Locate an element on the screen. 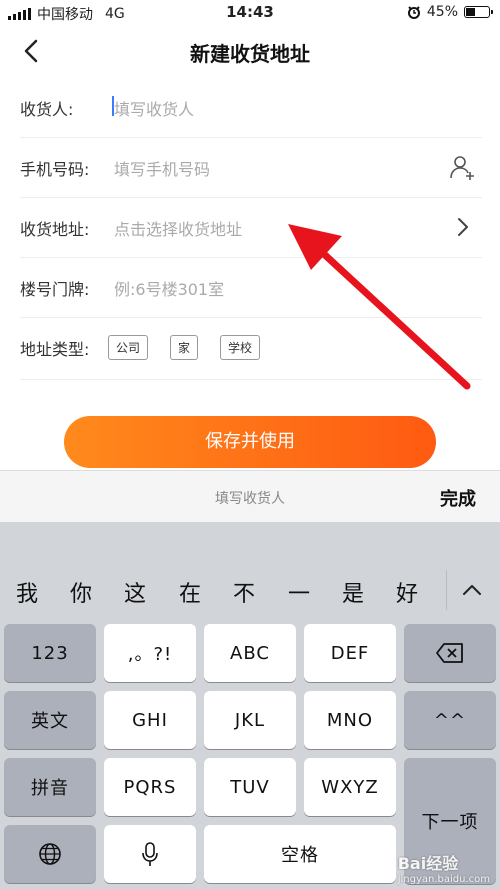 The image size is (500, 889). delete-key is located at coordinates (450, 653).